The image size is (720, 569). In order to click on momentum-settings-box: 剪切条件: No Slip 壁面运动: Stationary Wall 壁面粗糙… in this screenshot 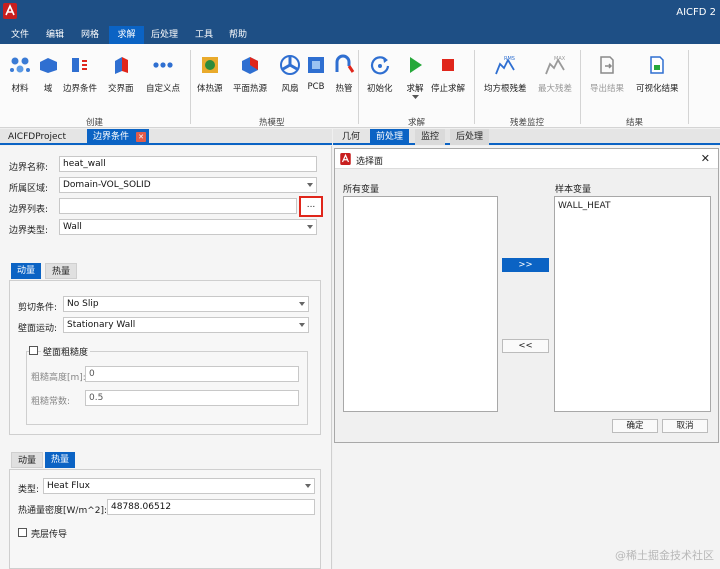, I will do `click(165, 357)`.